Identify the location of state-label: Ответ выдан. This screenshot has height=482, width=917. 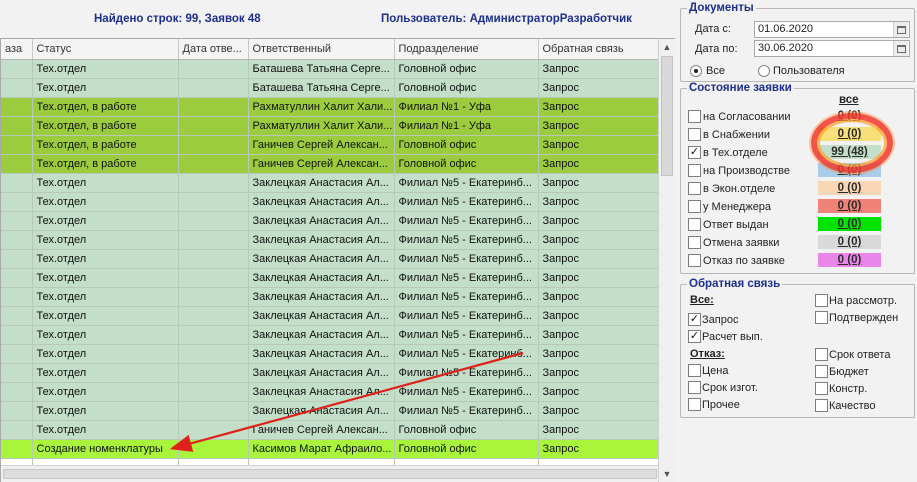
(736, 225).